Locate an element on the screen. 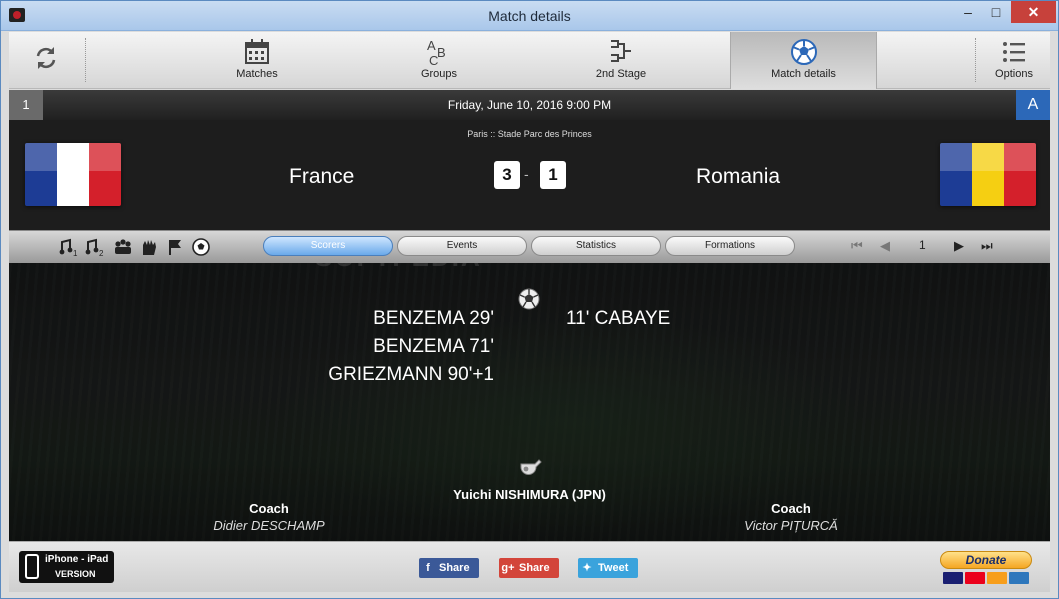 The image size is (1059, 599). away-coach-name: Victor PIȚURCĂ is located at coordinates (791, 525).